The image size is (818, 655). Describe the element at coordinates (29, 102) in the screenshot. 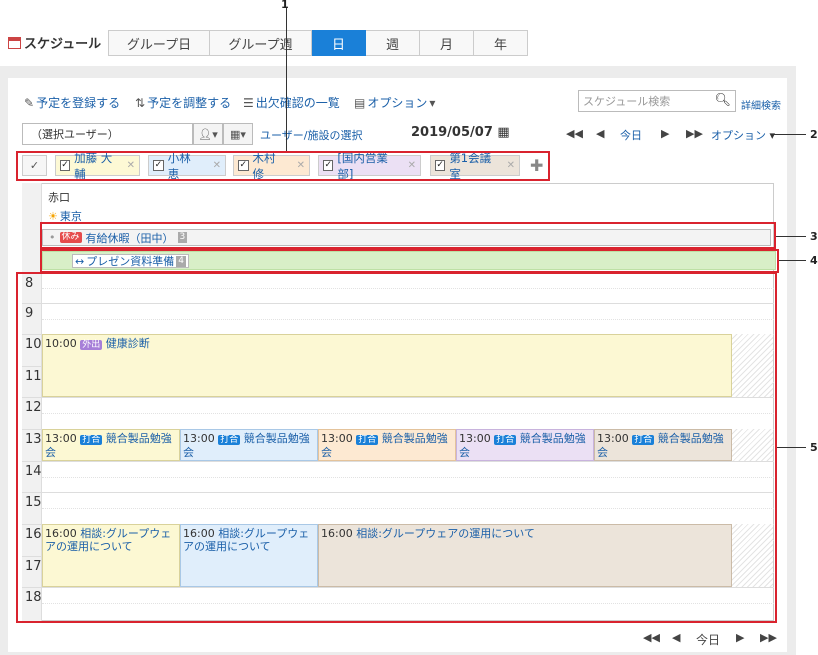

I see `edit-icon: ✎` at that location.